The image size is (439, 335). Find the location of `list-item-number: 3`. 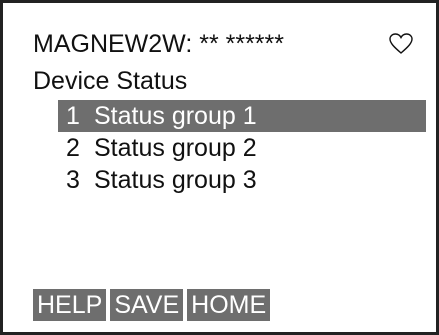

list-item-number: 3 is located at coordinates (73, 180).